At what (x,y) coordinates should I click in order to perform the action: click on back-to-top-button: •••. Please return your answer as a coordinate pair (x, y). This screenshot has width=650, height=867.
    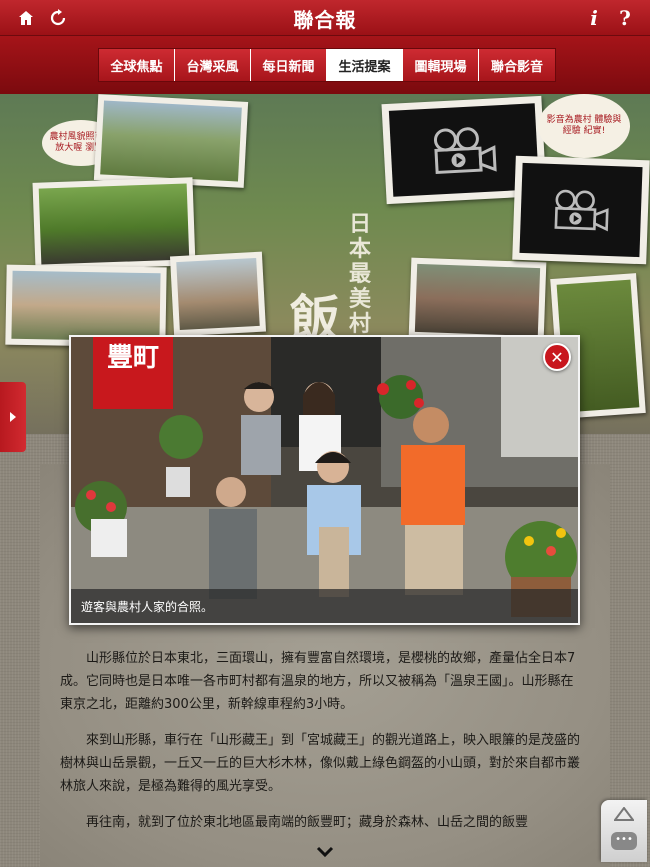
    Looking at the image, I should click on (624, 831).